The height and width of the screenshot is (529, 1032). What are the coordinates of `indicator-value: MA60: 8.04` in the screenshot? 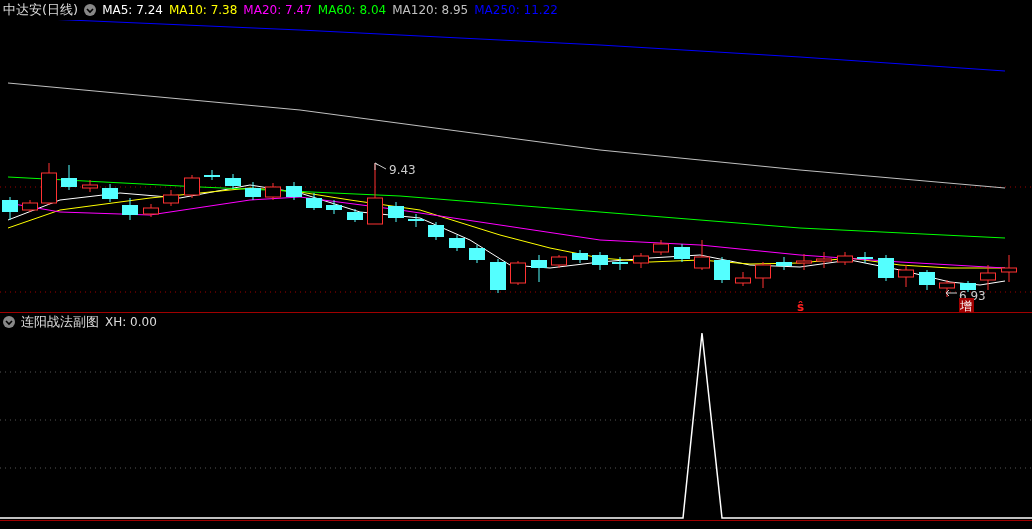 It's located at (352, 10).